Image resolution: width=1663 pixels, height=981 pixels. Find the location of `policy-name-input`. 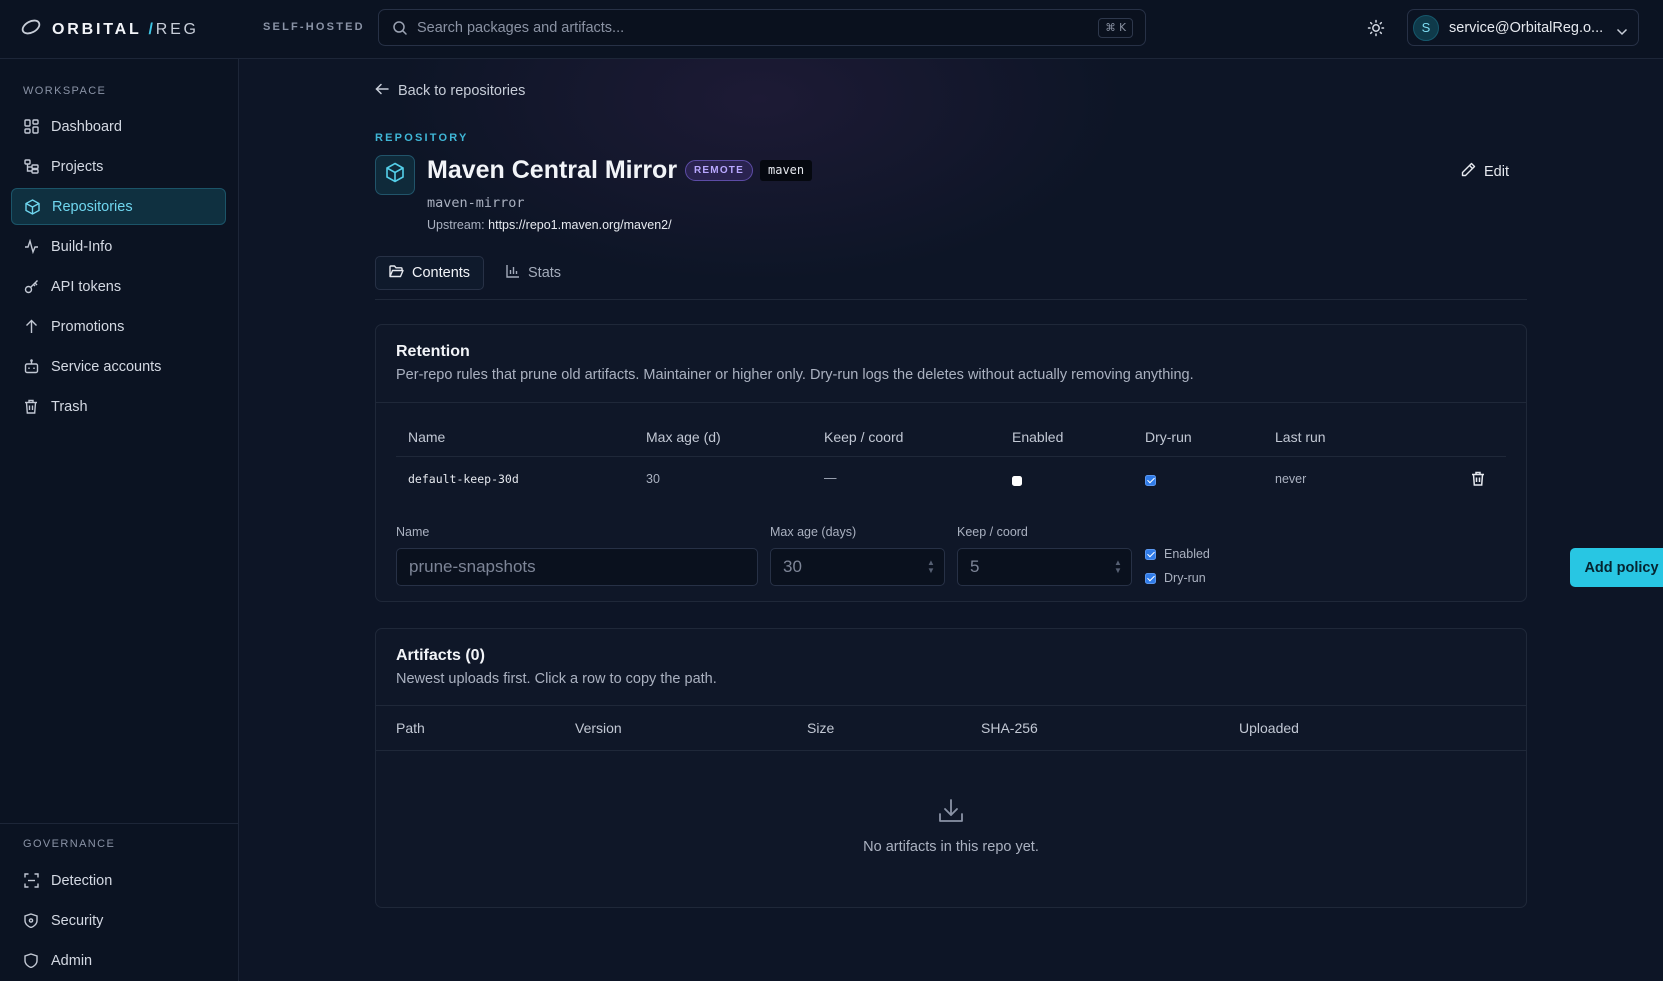

policy-name-input is located at coordinates (577, 567).